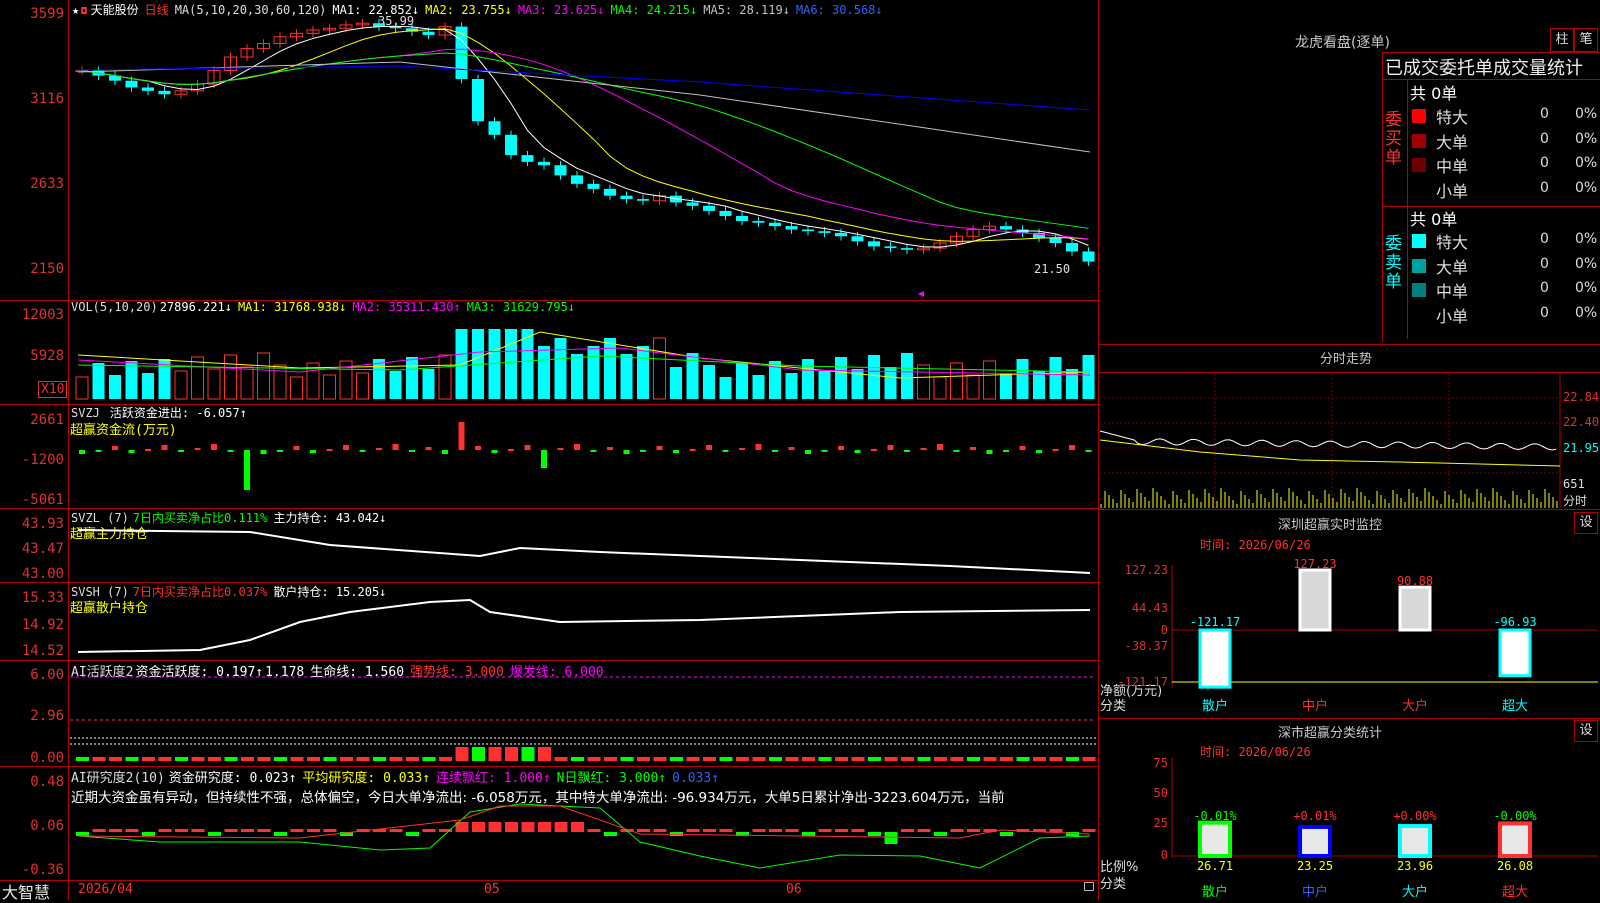  What do you see at coordinates (1562, 40) in the screenshot?
I see `bar-mode-button: 柱` at bounding box center [1562, 40].